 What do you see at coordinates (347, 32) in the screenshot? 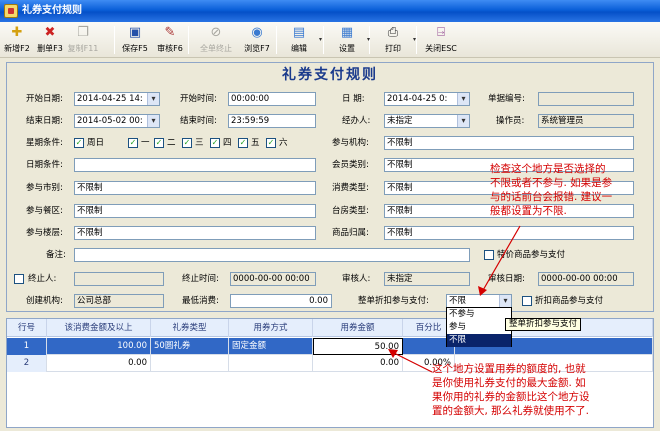
I see `settings-icon: ▦` at bounding box center [347, 32].